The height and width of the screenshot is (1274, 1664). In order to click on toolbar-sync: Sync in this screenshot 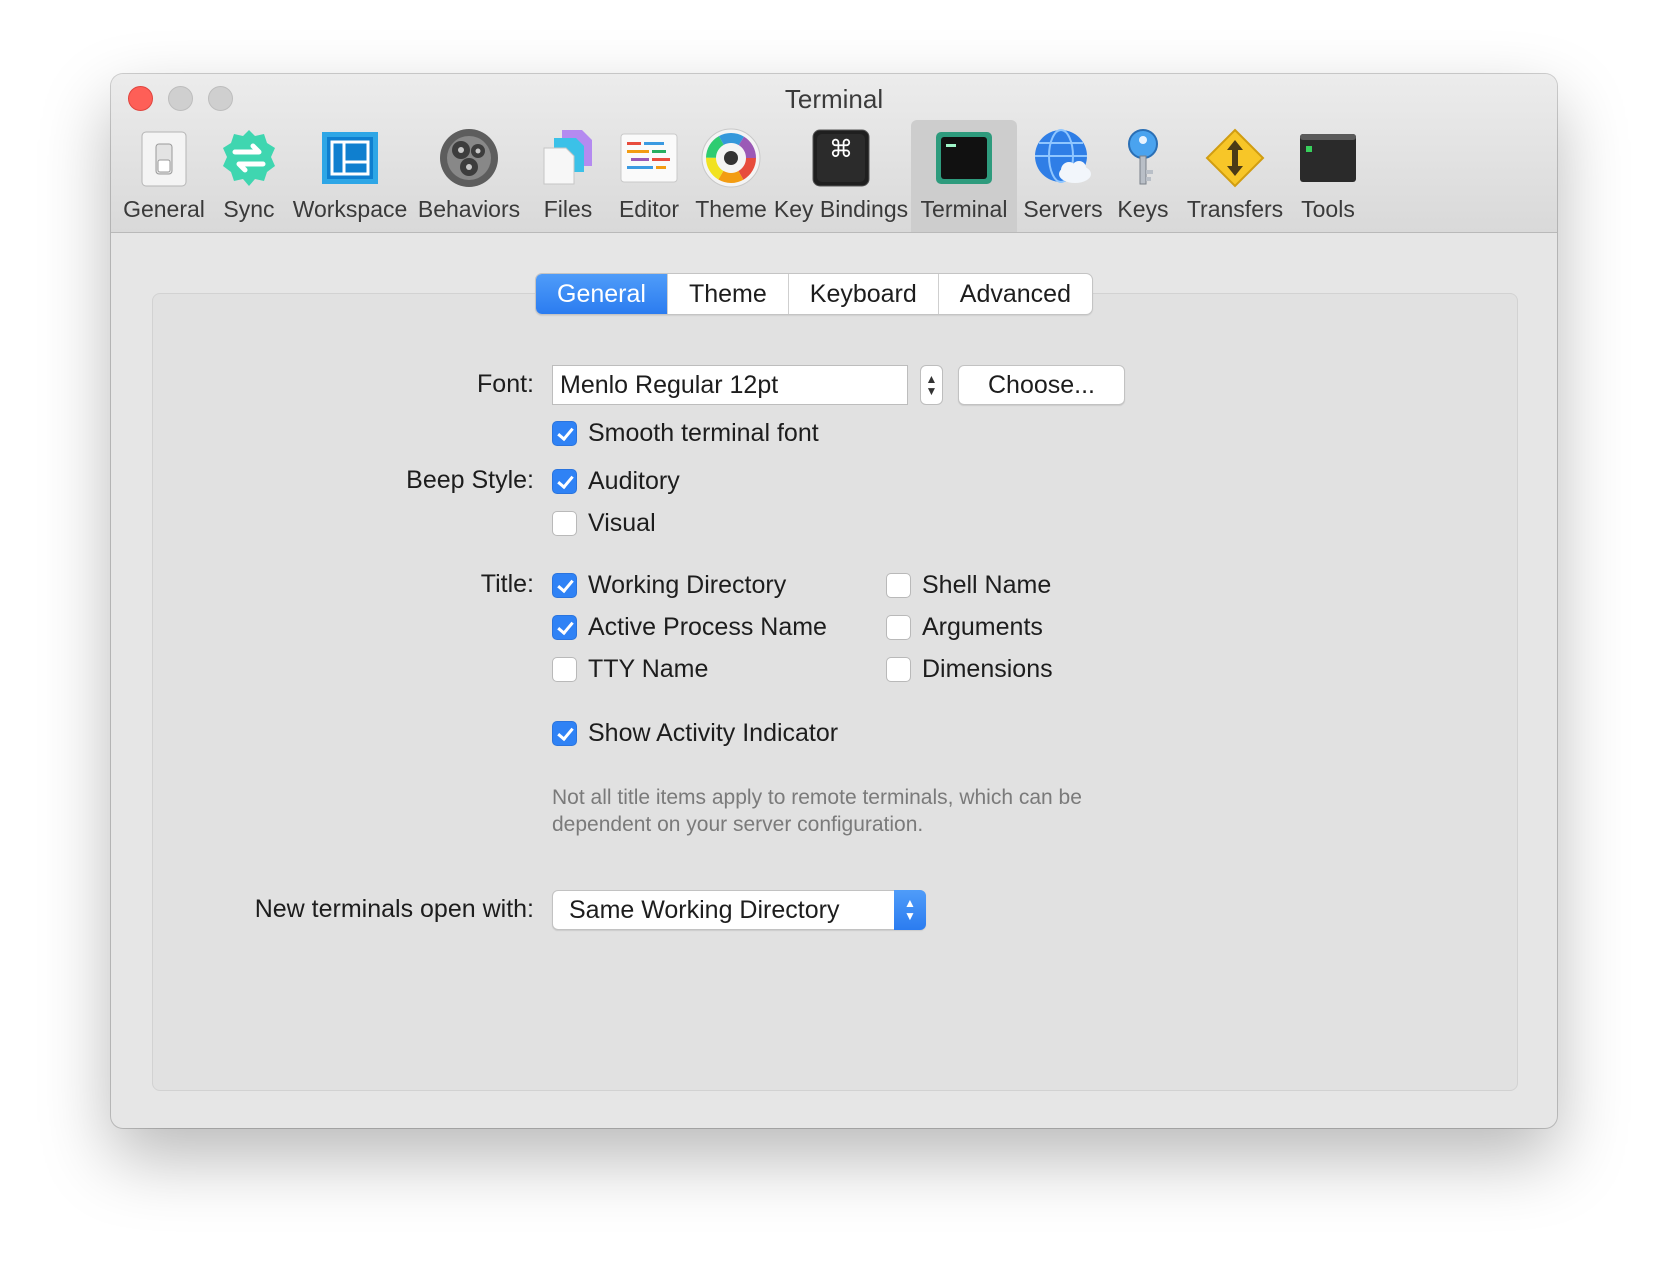, I will do `click(249, 176)`.